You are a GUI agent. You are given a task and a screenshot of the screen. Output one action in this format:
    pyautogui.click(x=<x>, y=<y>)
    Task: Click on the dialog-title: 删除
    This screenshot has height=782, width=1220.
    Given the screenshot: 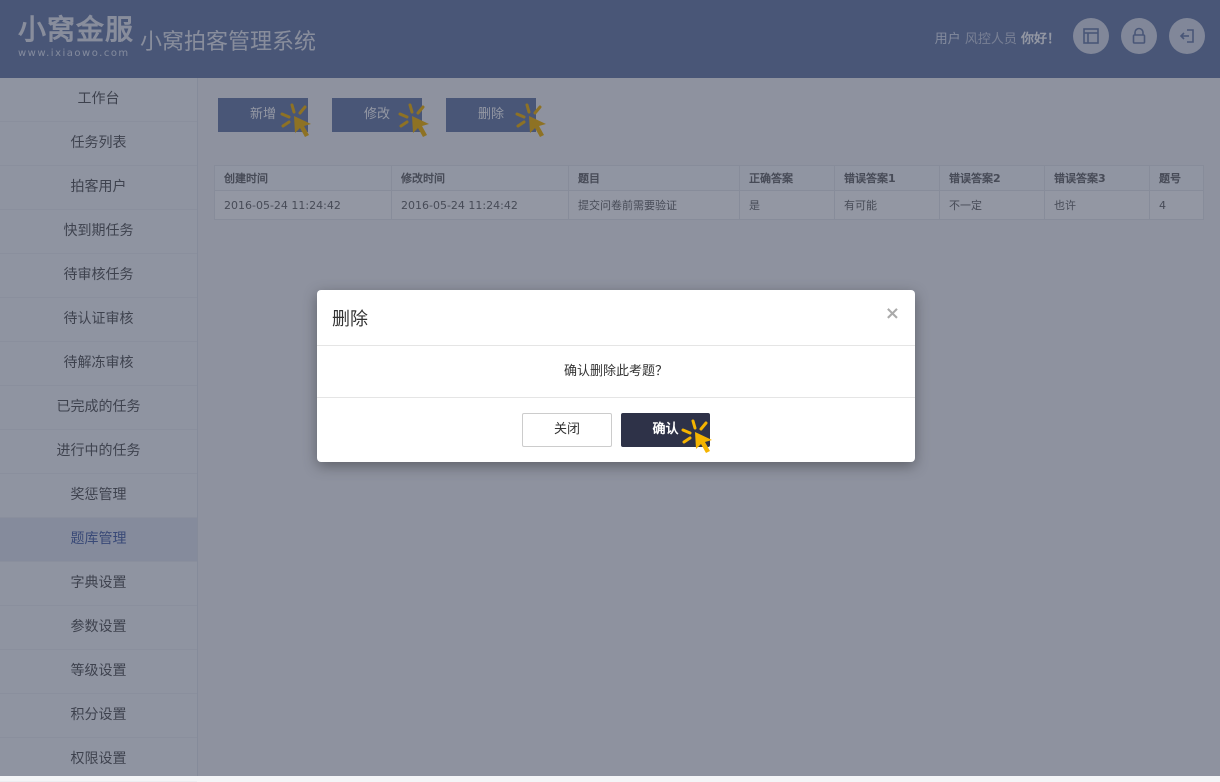 What is the action you would take?
    pyautogui.click(x=350, y=319)
    